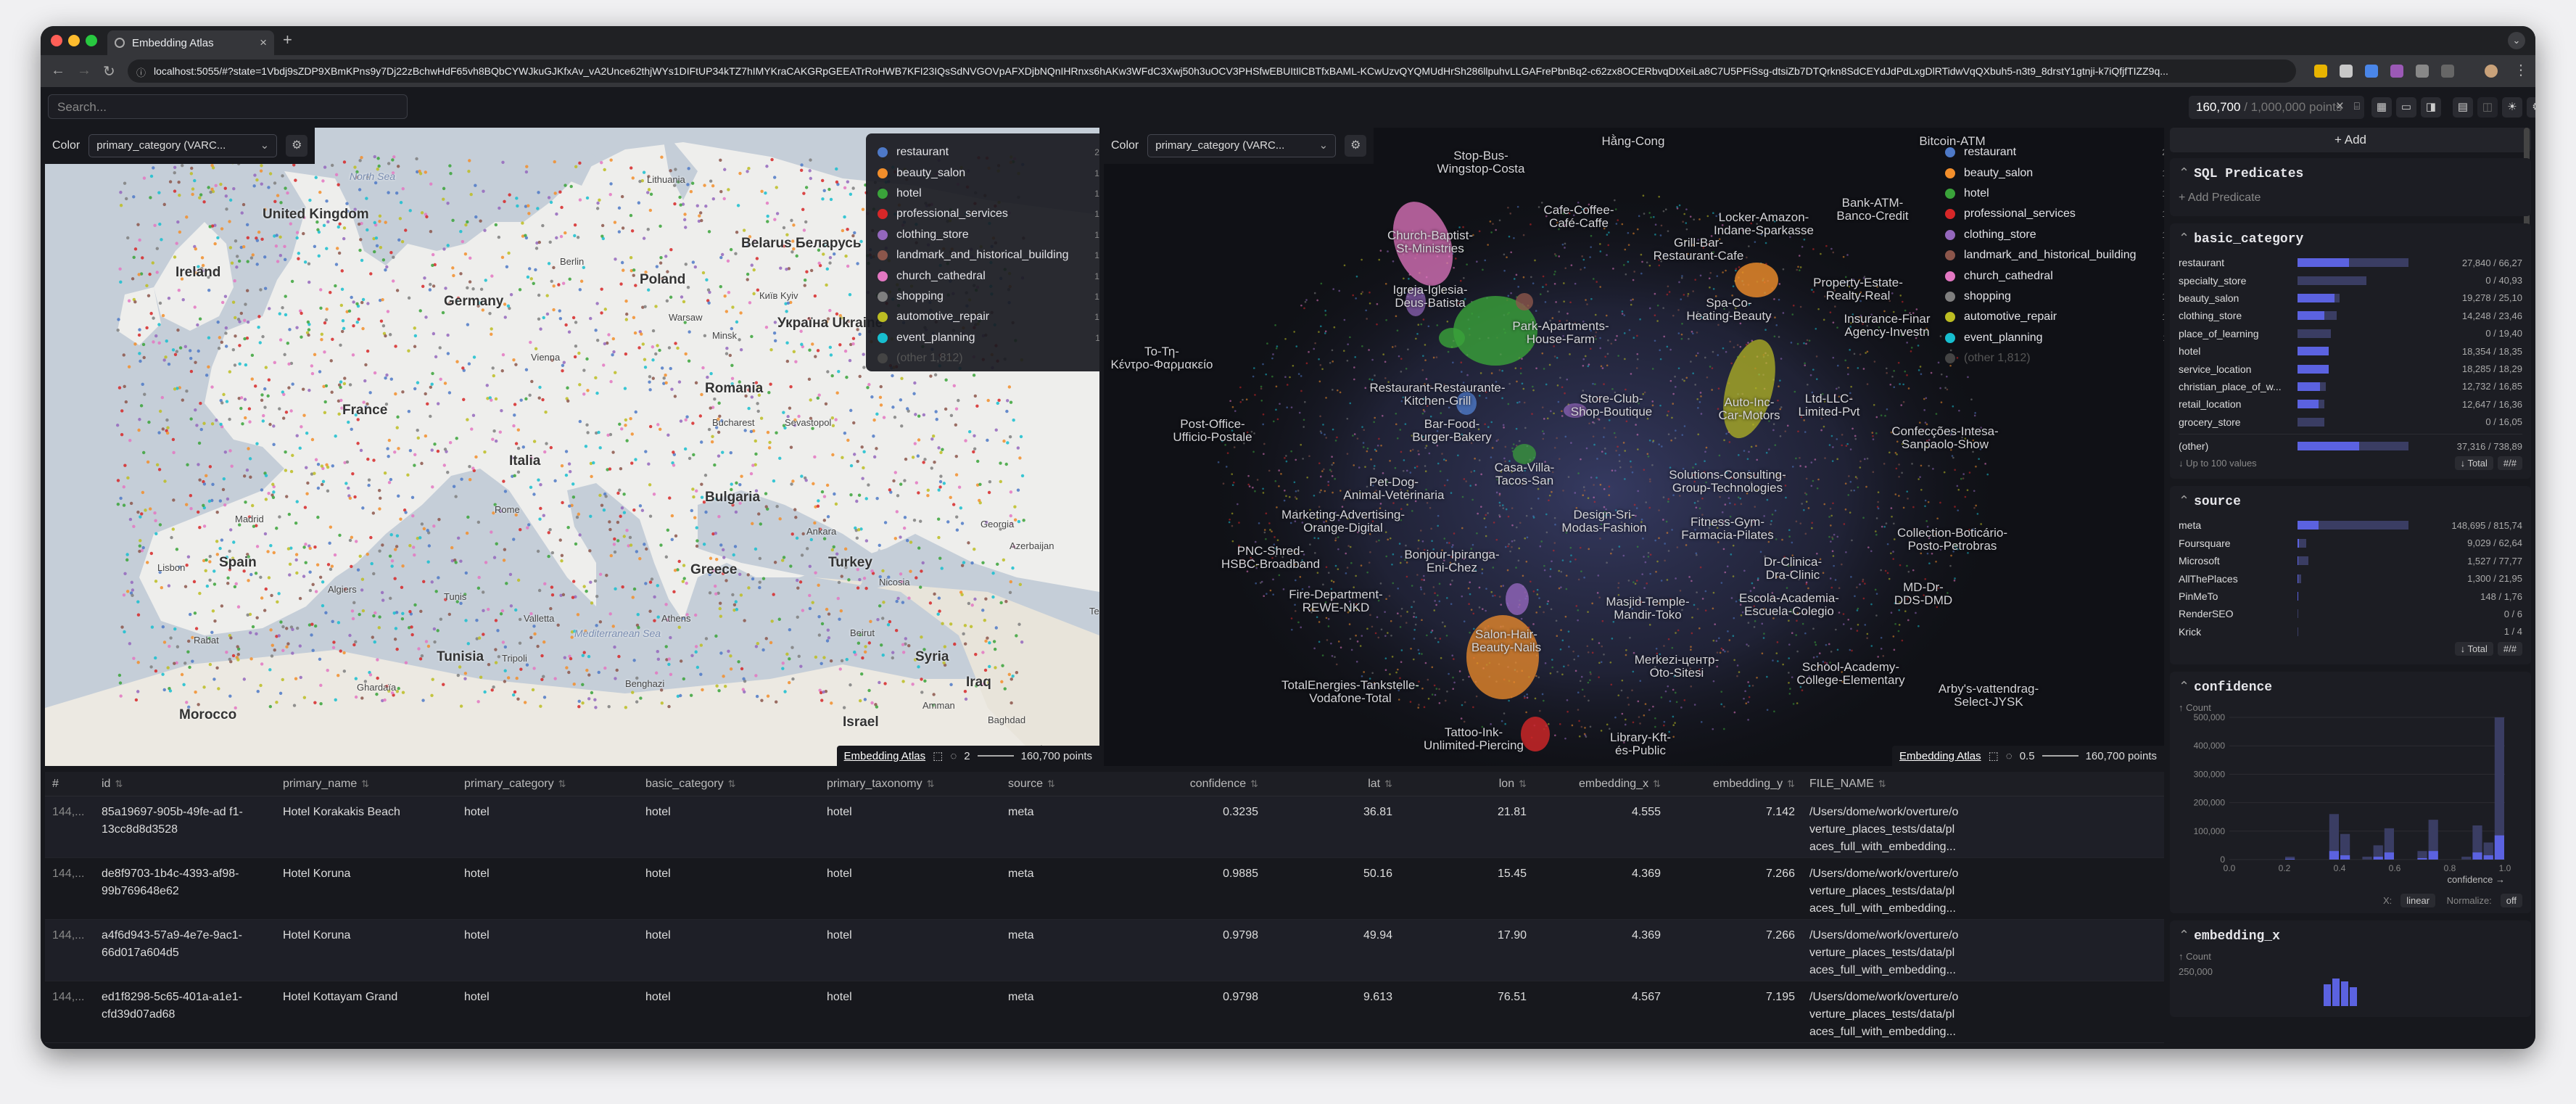  Describe the element at coordinates (988, 152) in the screenshot. I see `legend-item: restaurant27,840` at that location.